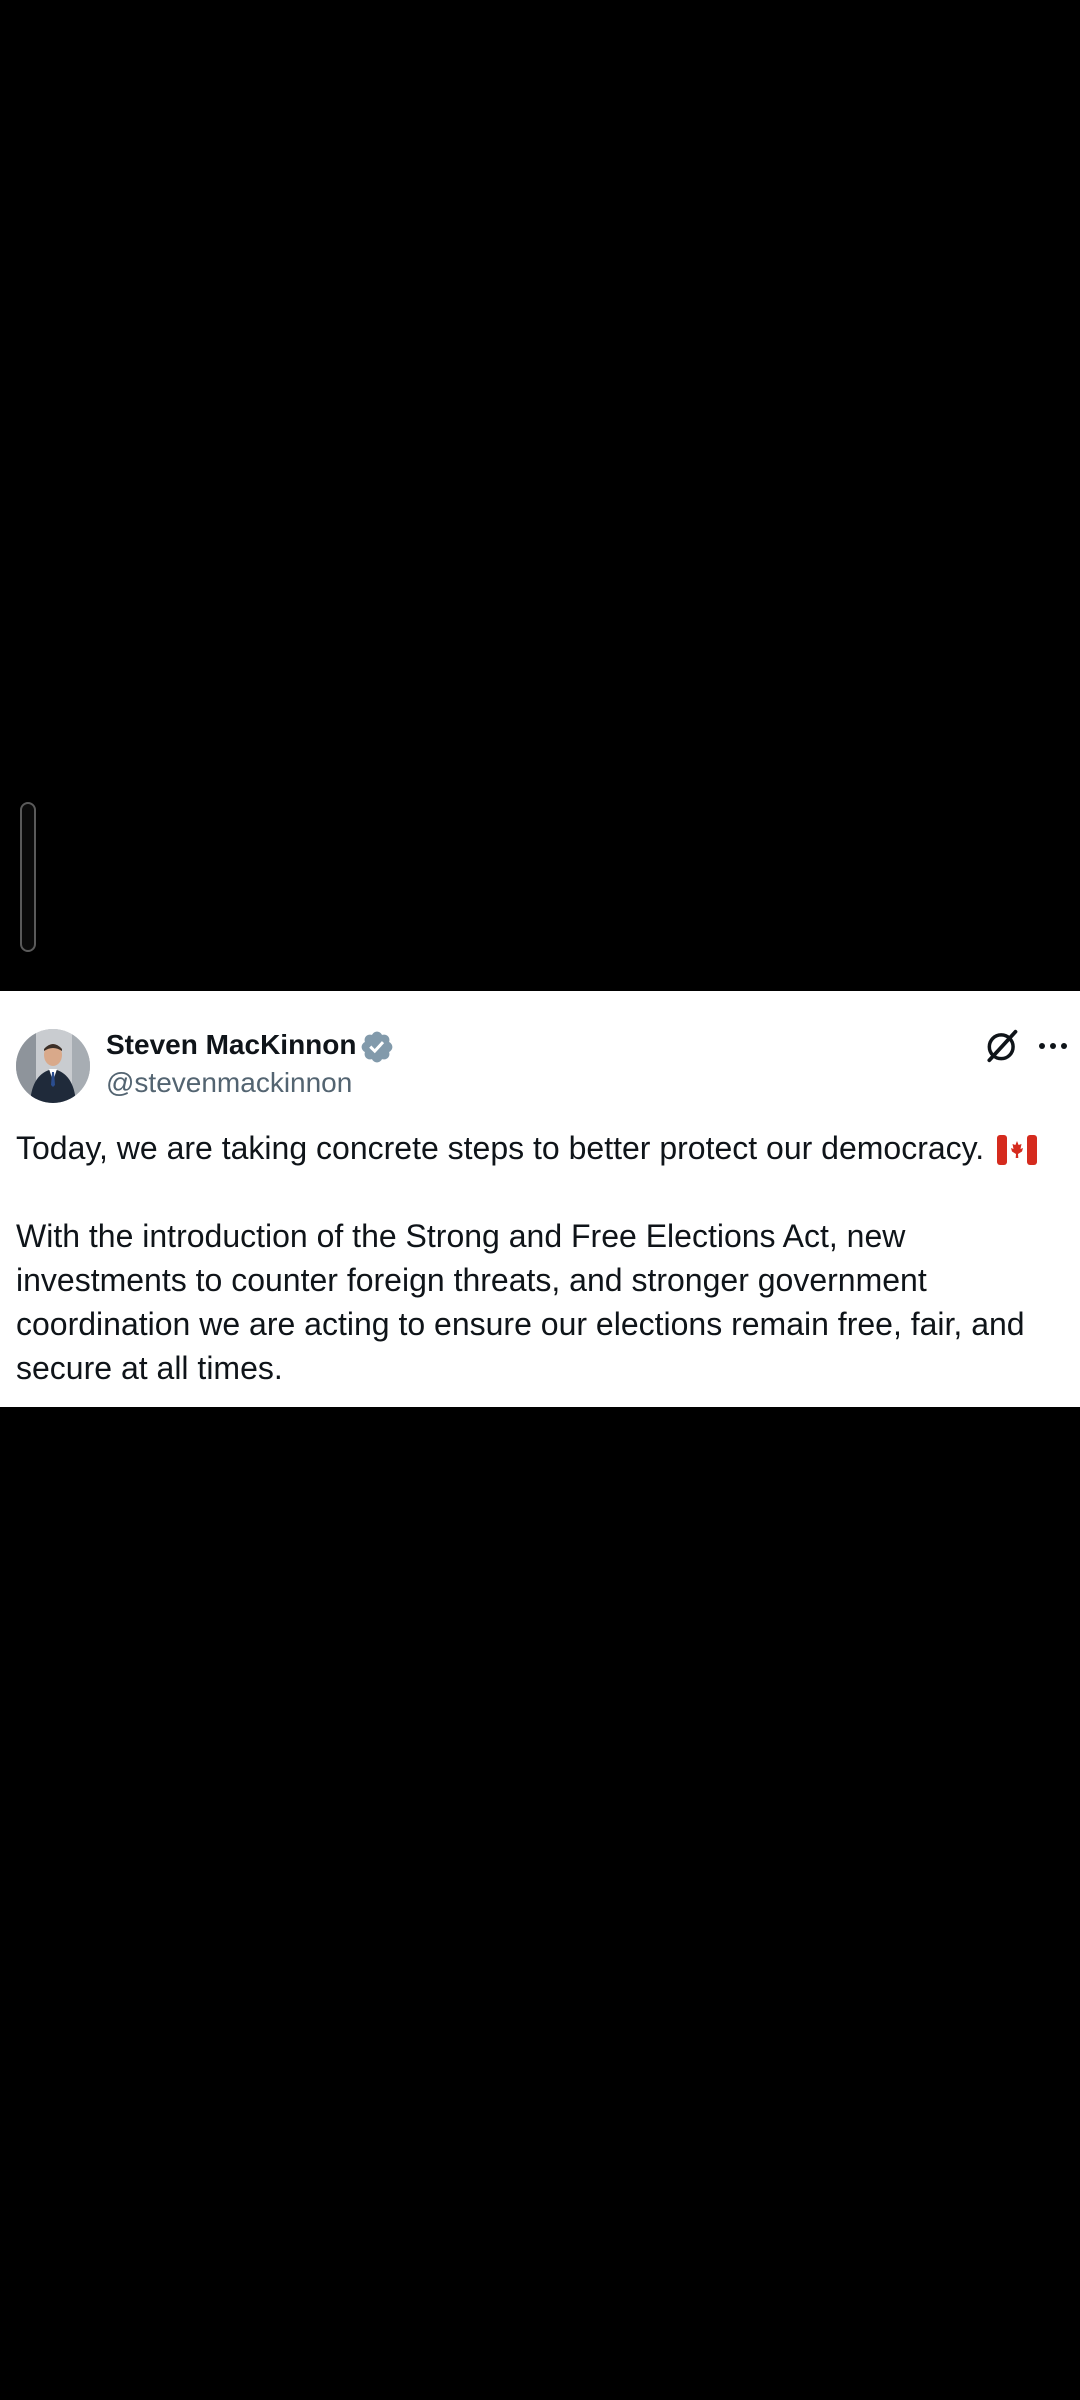 Image resolution: width=1080 pixels, height=2400 pixels. I want to click on scroll-handle, so click(28, 877).